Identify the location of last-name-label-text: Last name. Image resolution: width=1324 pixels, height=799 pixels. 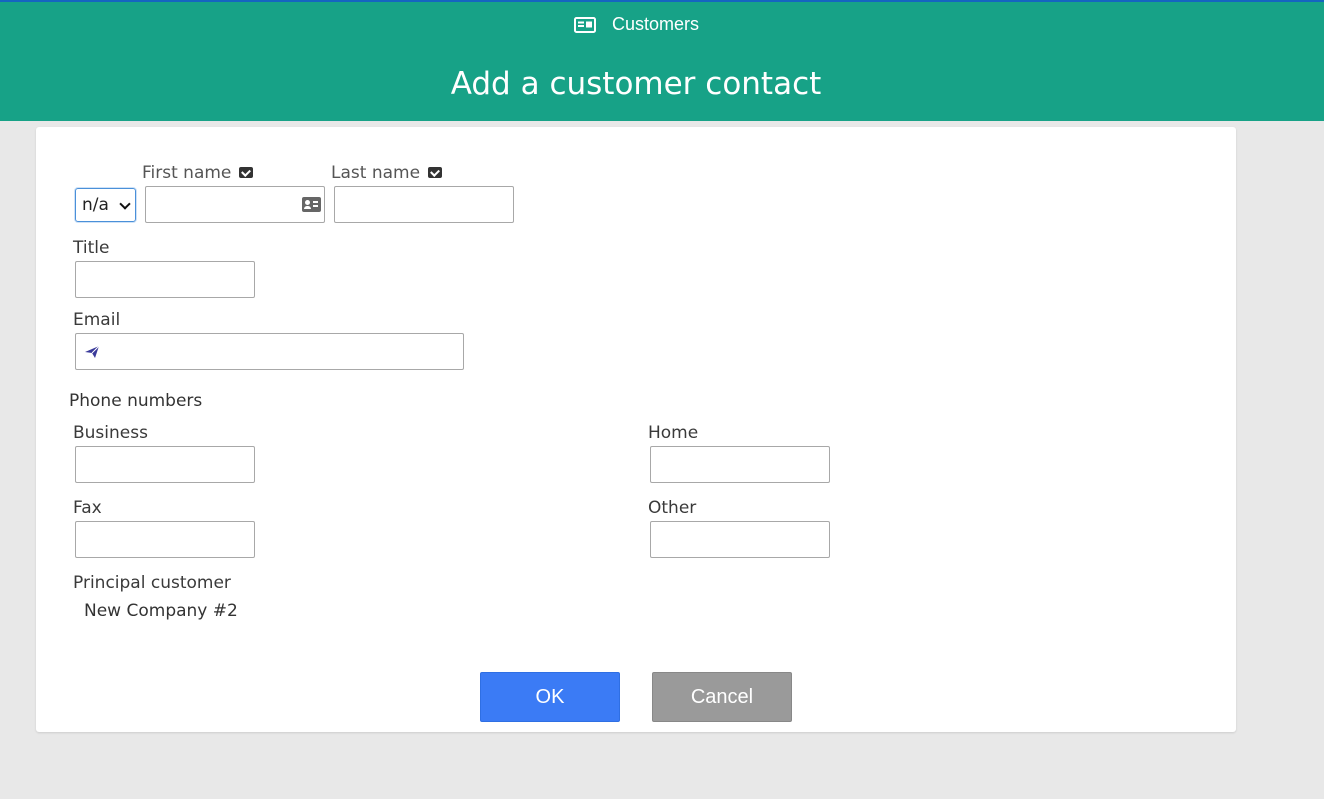
(376, 173).